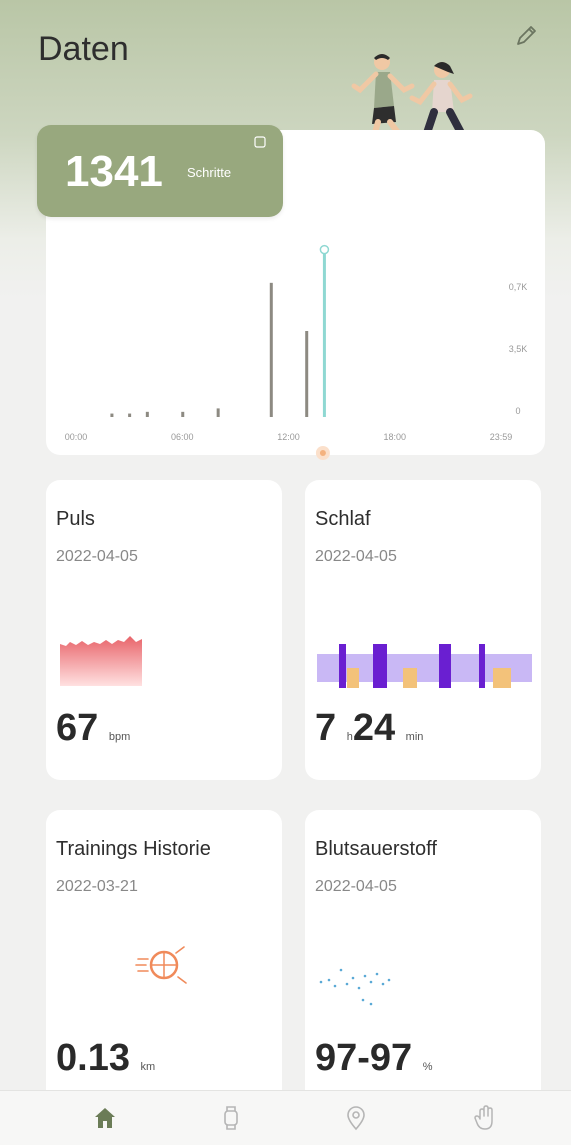 The height and width of the screenshot is (1145, 571). Describe the element at coordinates (501, 437) in the screenshot. I see `x-tick-label: 23:59` at that location.